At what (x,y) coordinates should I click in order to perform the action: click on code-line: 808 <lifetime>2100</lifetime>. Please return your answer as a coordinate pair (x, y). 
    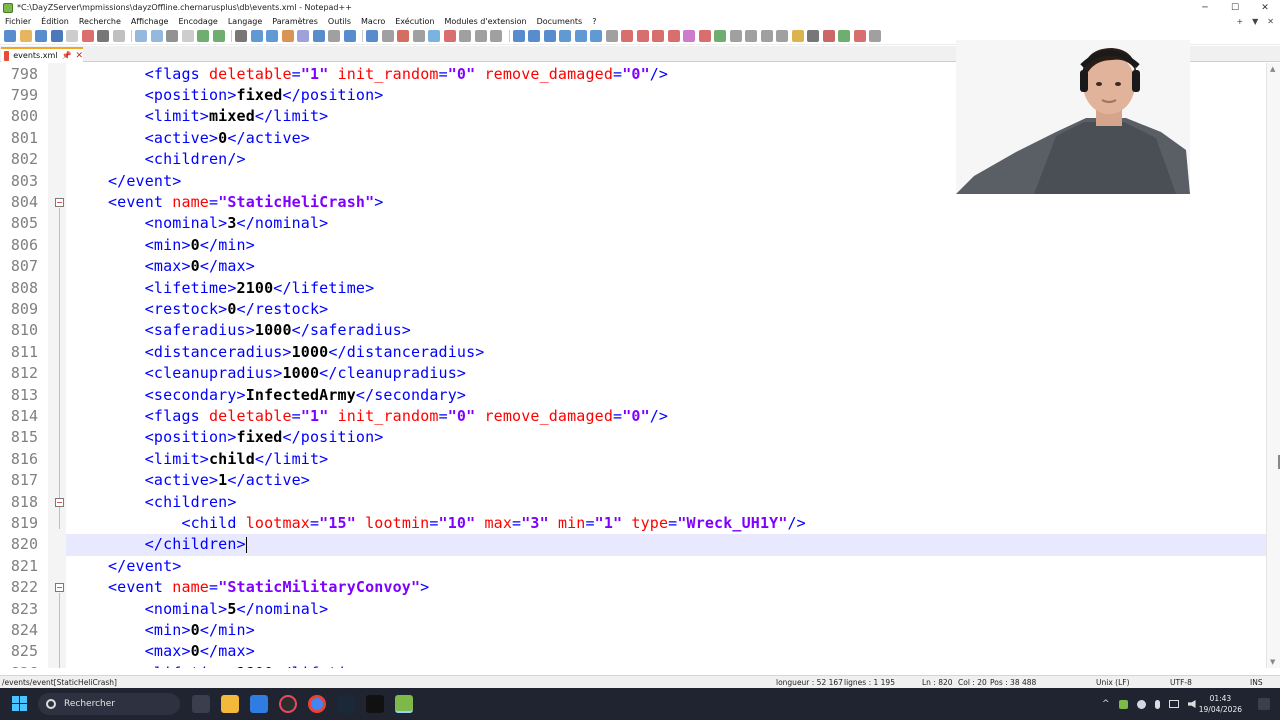
    Looking at the image, I should click on (640, 288).